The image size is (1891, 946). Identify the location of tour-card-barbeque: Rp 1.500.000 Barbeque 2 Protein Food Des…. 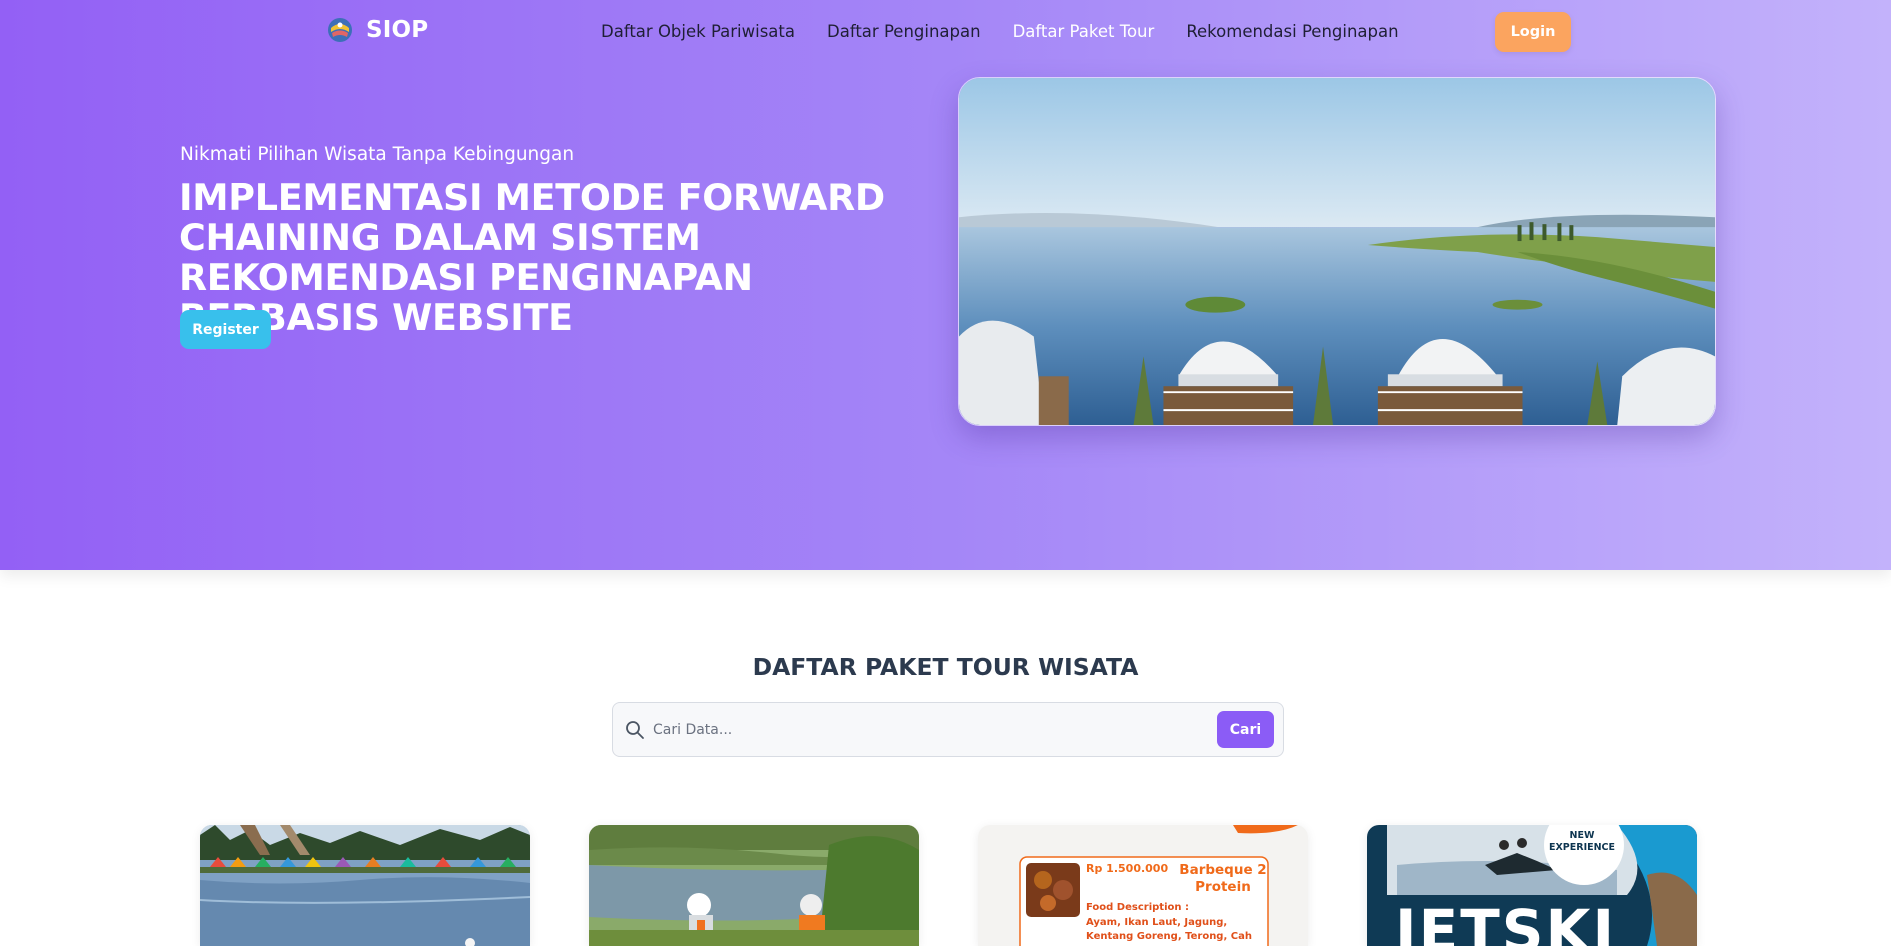
(1143, 885).